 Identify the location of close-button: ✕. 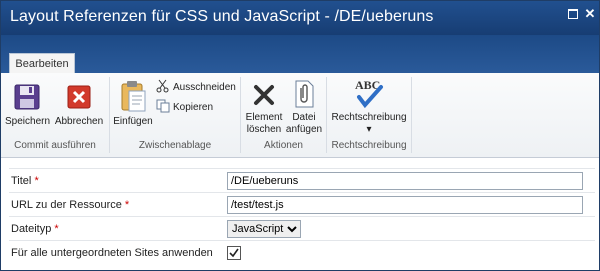
(590, 14).